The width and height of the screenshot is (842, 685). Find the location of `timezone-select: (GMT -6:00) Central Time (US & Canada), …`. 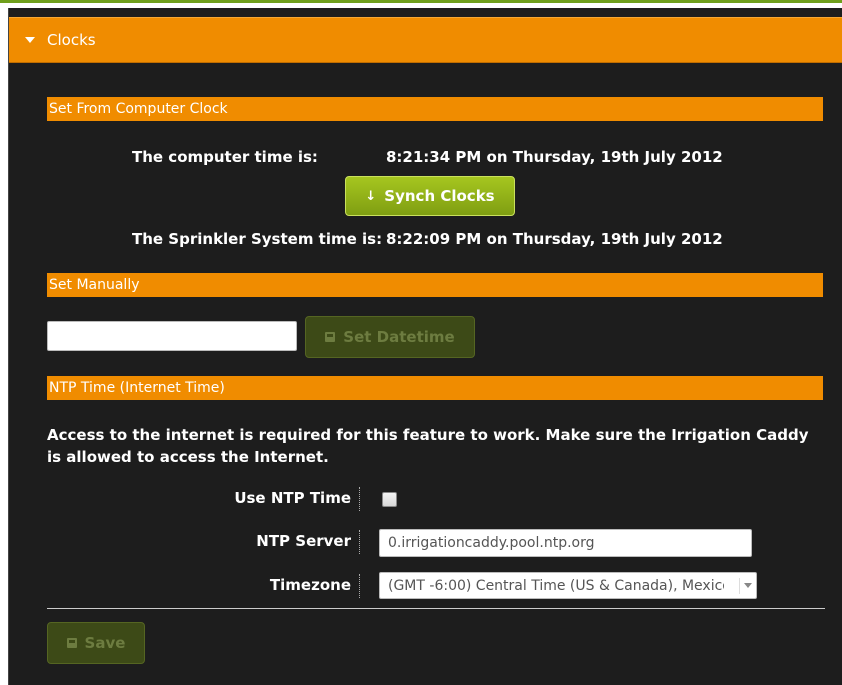

timezone-select: (GMT -6:00) Central Time (US & Canada), … is located at coordinates (568, 585).